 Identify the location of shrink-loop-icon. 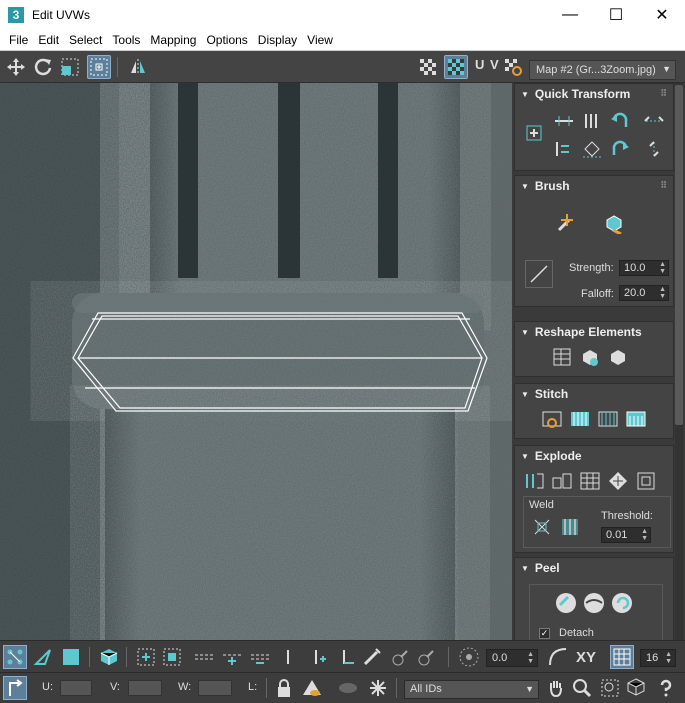
(260, 657).